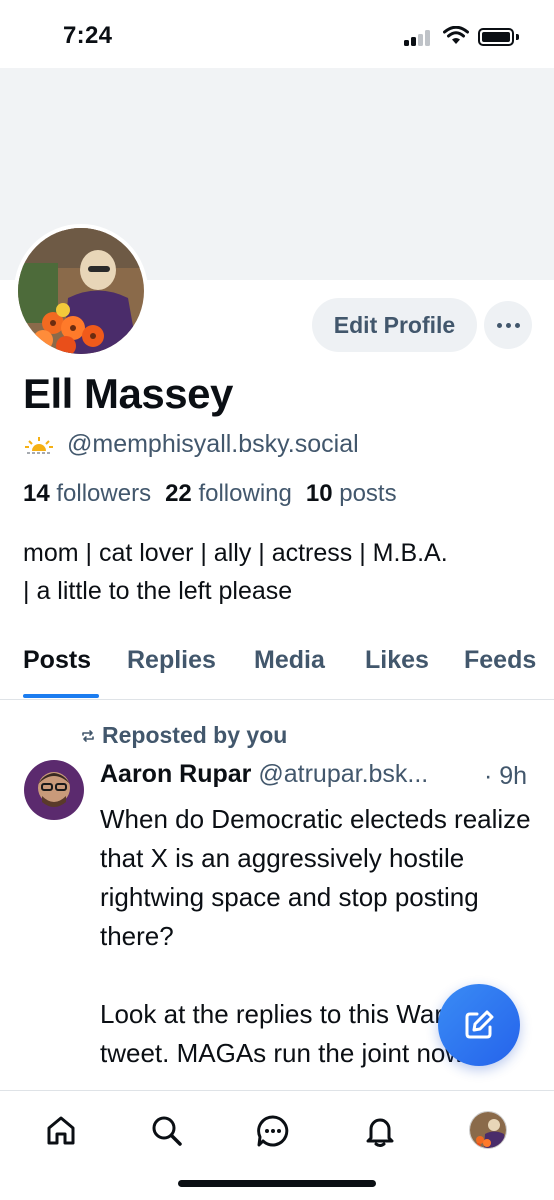 This screenshot has width=554, height=1200. I want to click on bio-line: | a little to the left please, so click(158, 591).